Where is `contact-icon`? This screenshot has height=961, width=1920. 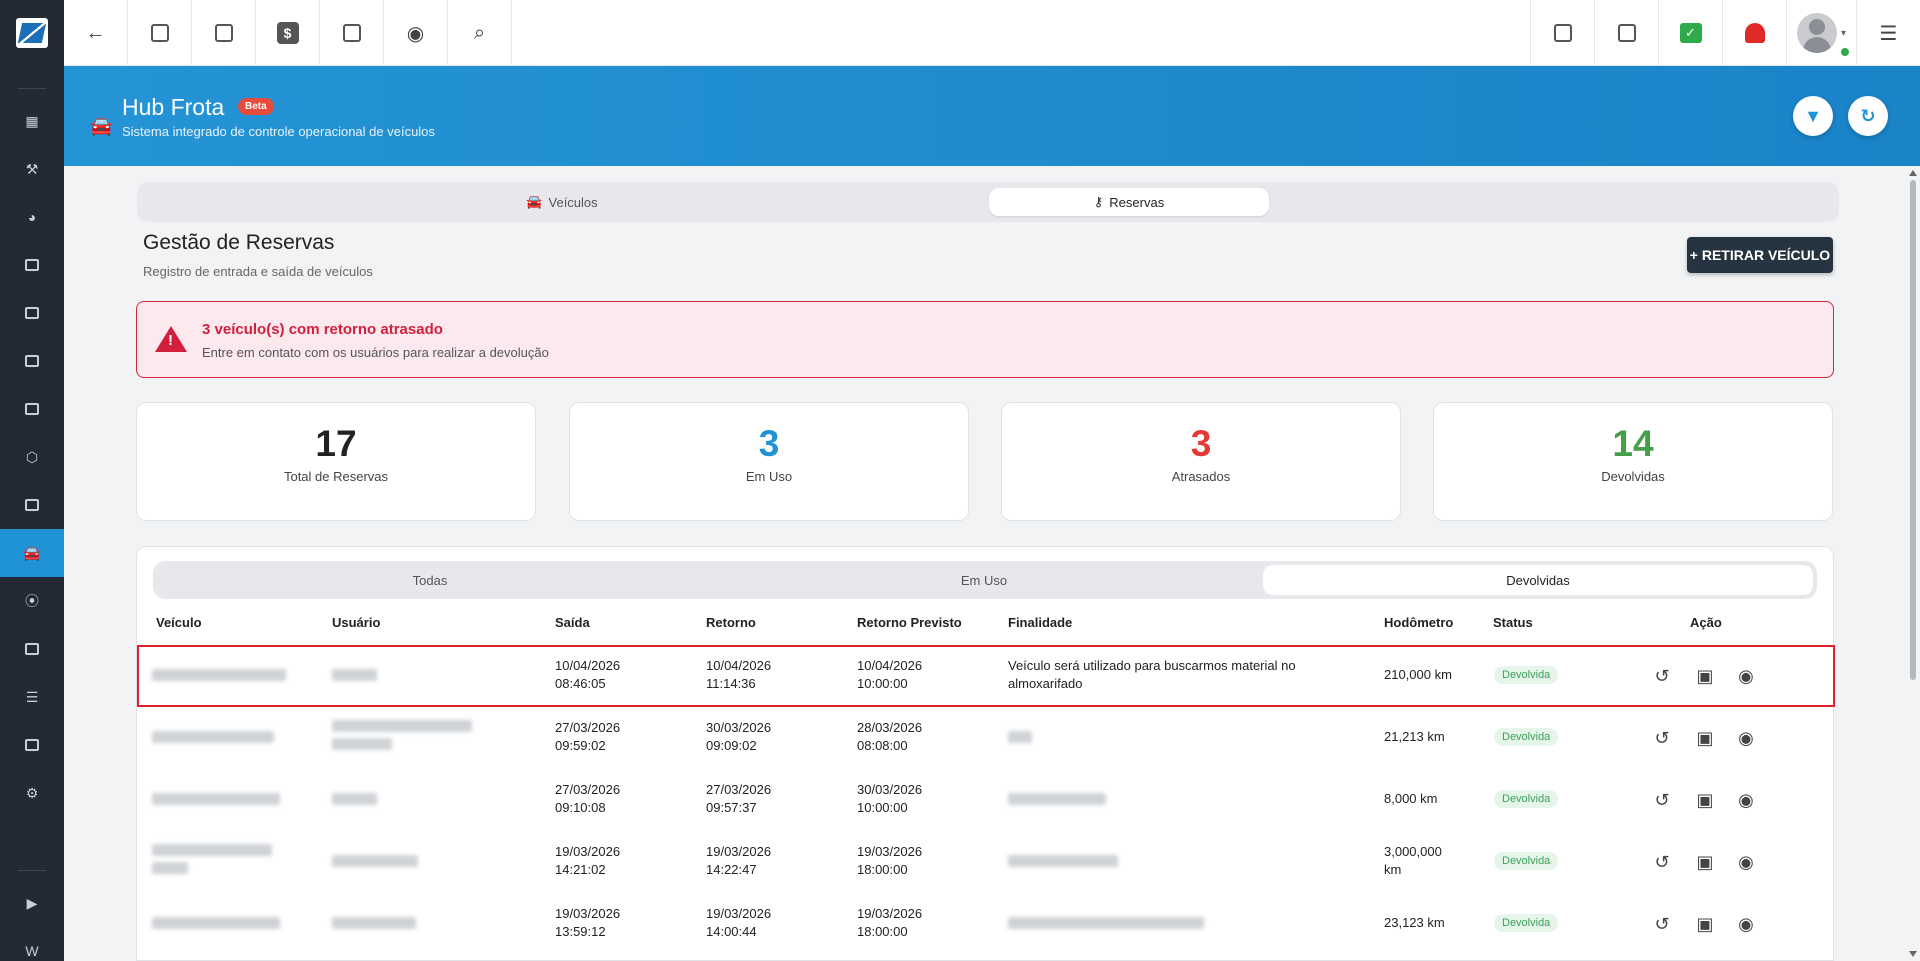 contact-icon is located at coordinates (32, 265).